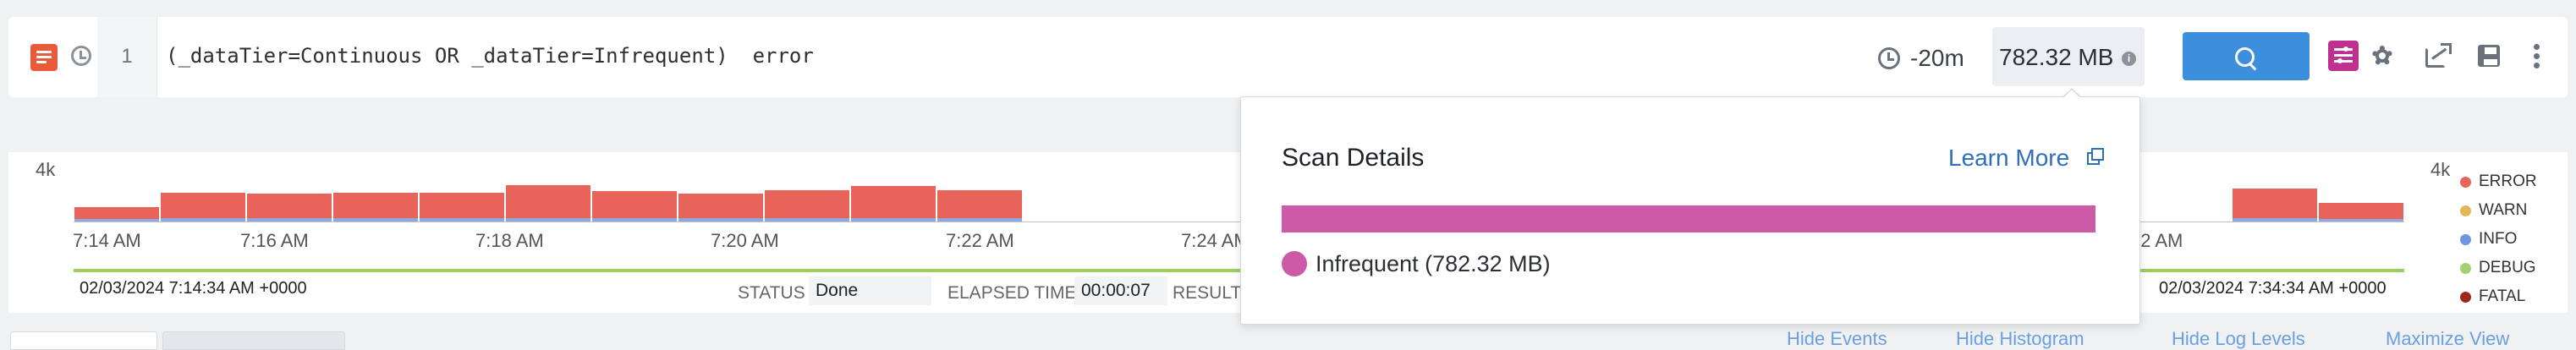 This screenshot has height=350, width=2576. Describe the element at coordinates (1215, 240) in the screenshot. I see `time-label: 7:24 AM` at that location.